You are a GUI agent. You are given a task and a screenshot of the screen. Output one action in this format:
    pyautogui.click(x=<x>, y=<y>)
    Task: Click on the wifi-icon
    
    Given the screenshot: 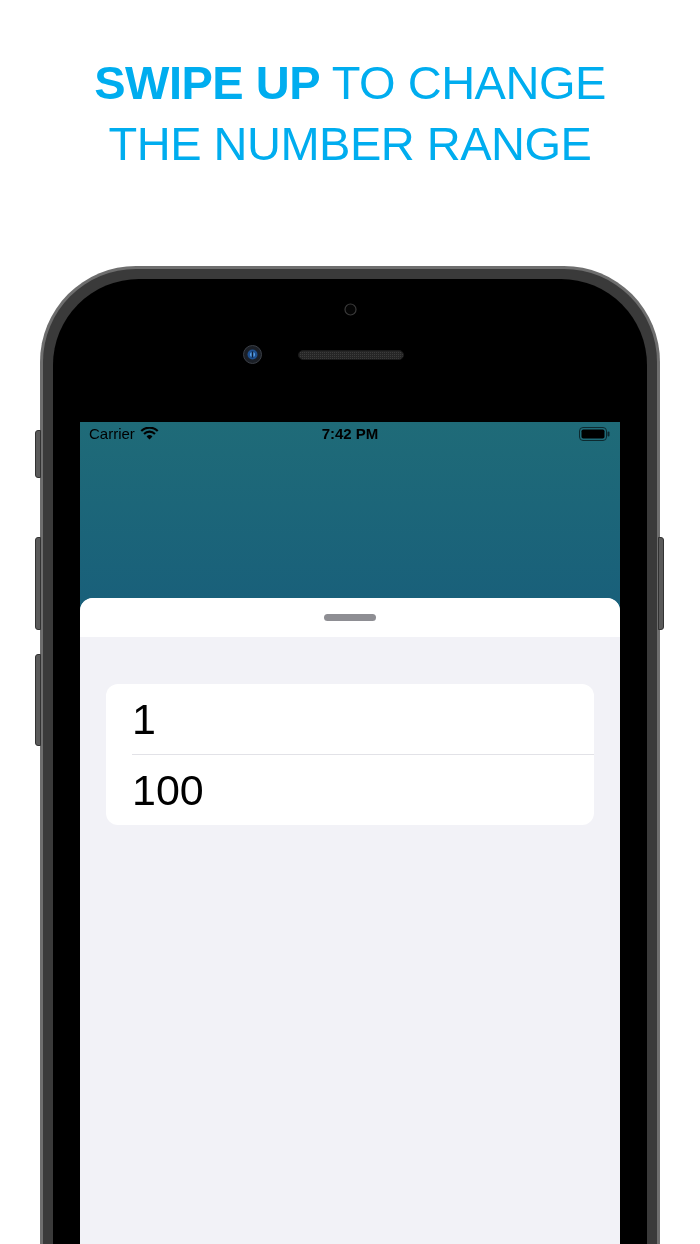 What is the action you would take?
    pyautogui.click(x=149, y=434)
    